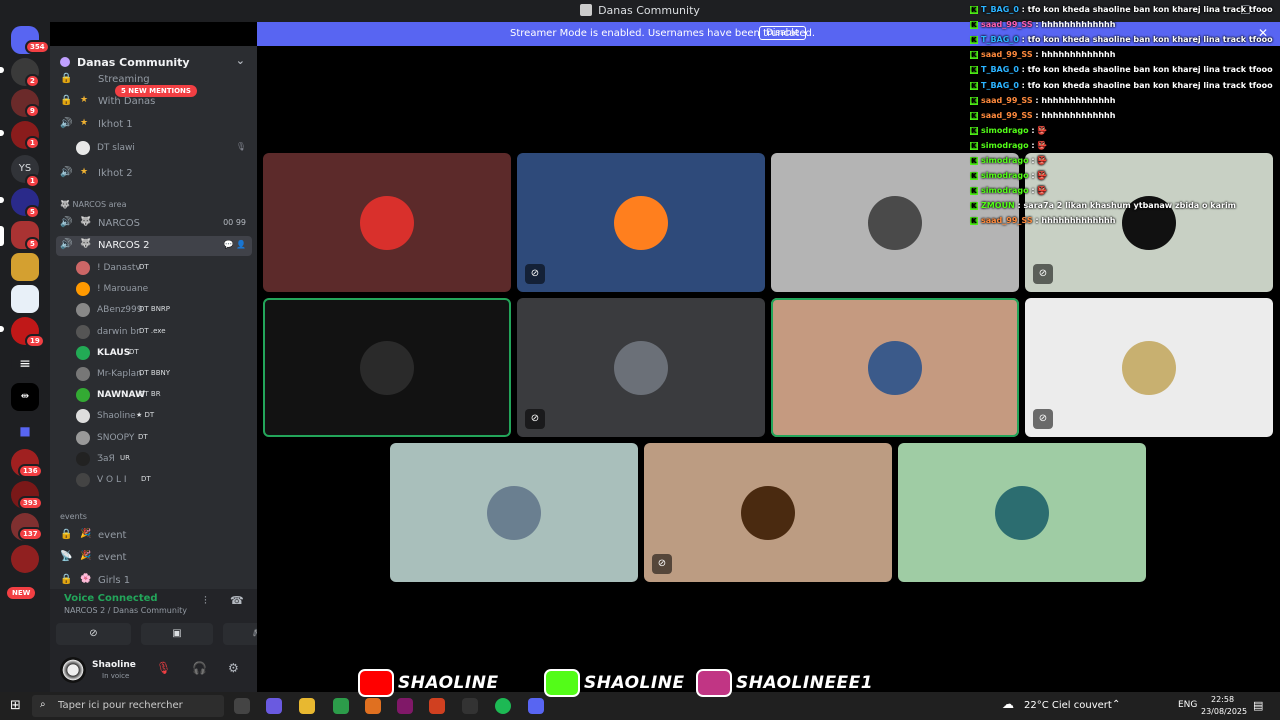  Describe the element at coordinates (205, 601) in the screenshot. I see `noise-suppression-icon: ⫶` at that location.